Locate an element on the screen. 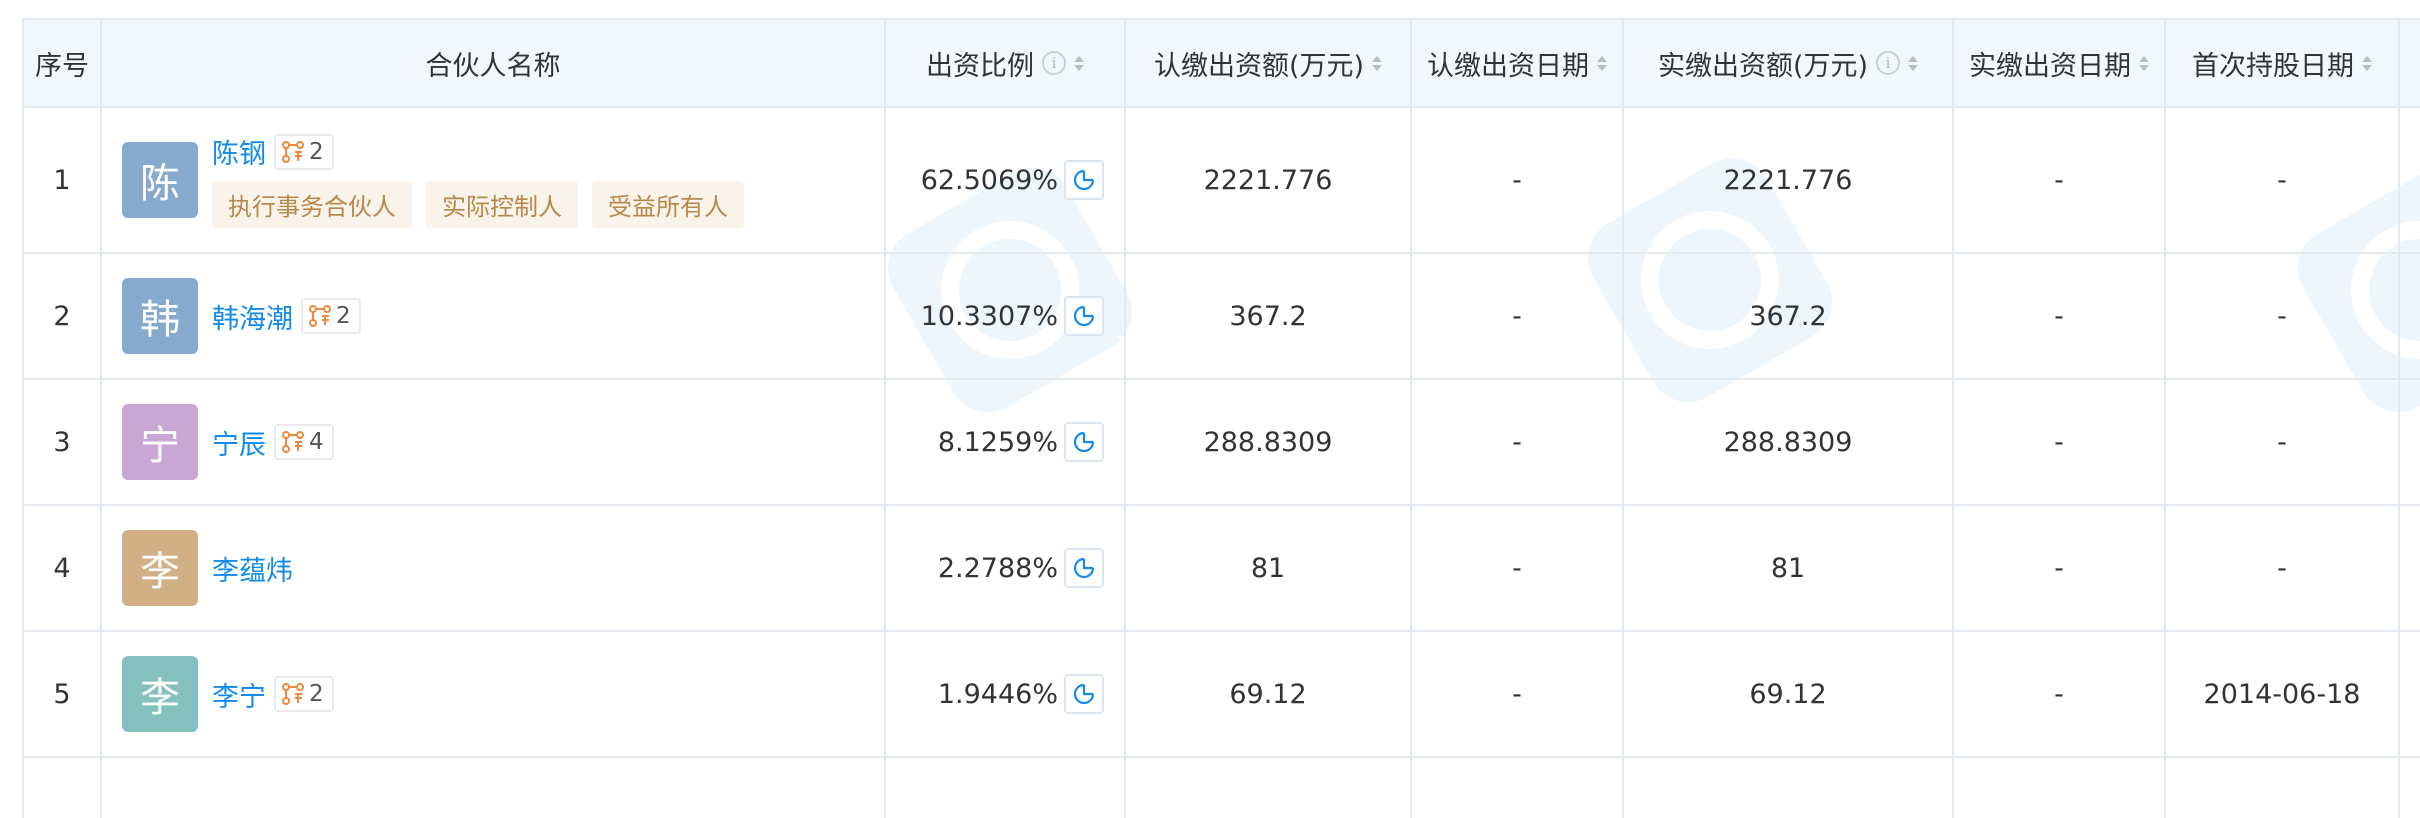  header-subscribed: 认缴出资额(万元) is located at coordinates (1269, 63).